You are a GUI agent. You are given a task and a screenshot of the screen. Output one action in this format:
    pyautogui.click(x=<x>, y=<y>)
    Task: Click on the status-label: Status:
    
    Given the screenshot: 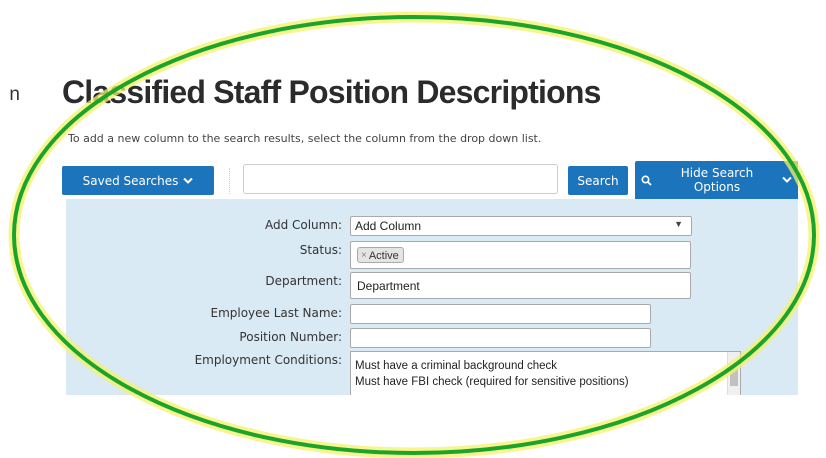 What is the action you would take?
    pyautogui.click(x=320, y=250)
    